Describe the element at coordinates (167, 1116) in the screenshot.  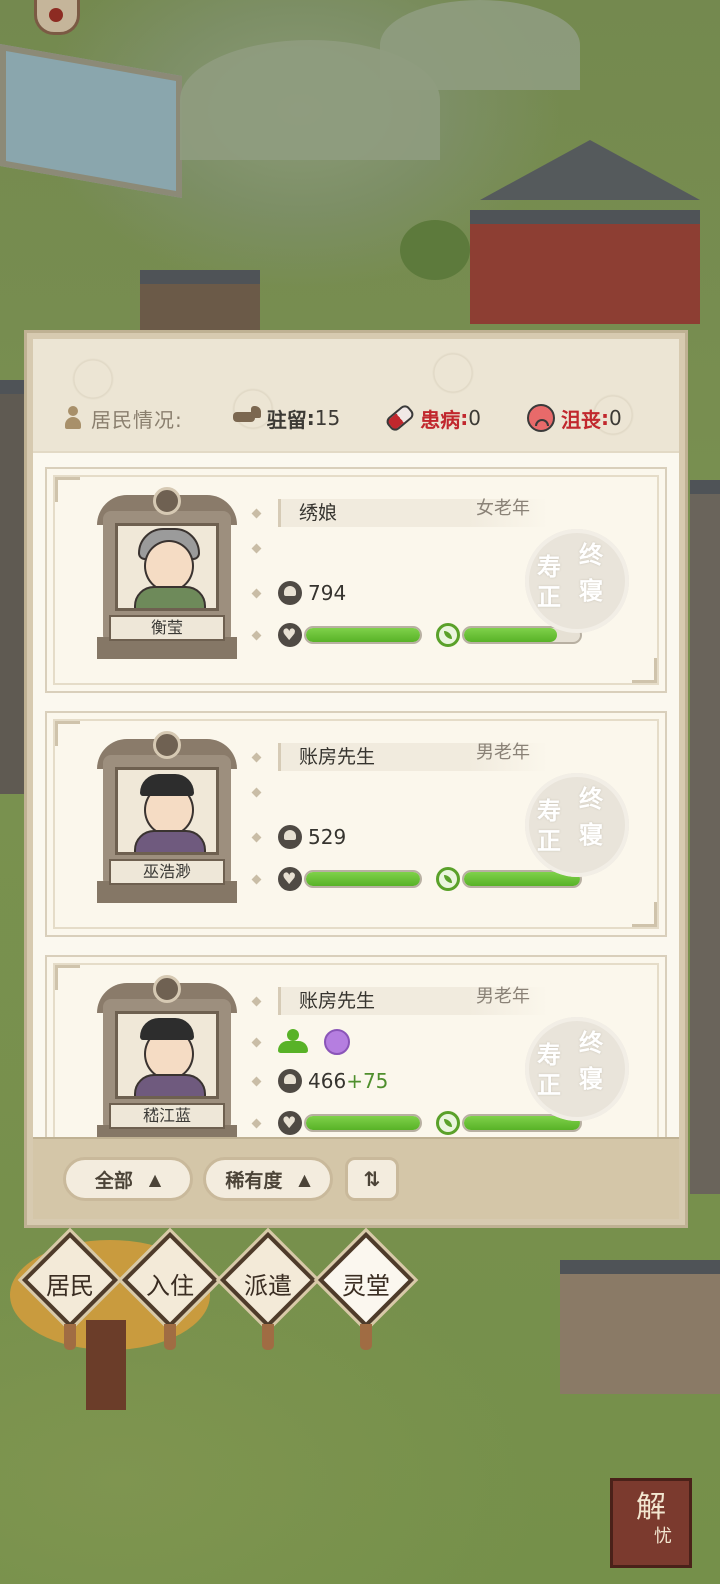
I see `resident-name: 嵇江蓝` at that location.